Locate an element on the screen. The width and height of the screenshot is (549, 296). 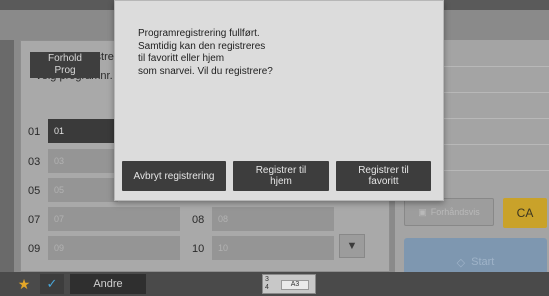
register-home-button: Registrer til hjem is located at coordinates (281, 176).